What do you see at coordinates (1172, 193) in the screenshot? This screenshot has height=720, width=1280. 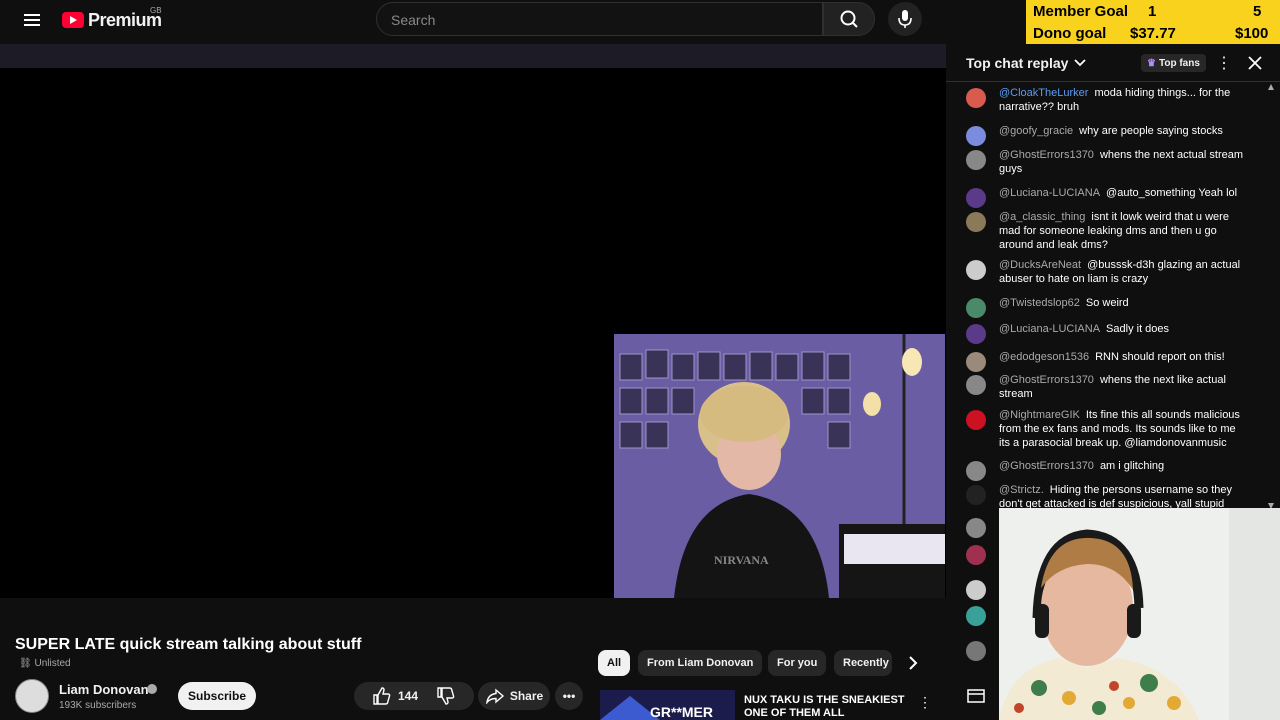 I see `chat-text: @auto_something Yeah lol` at bounding box center [1172, 193].